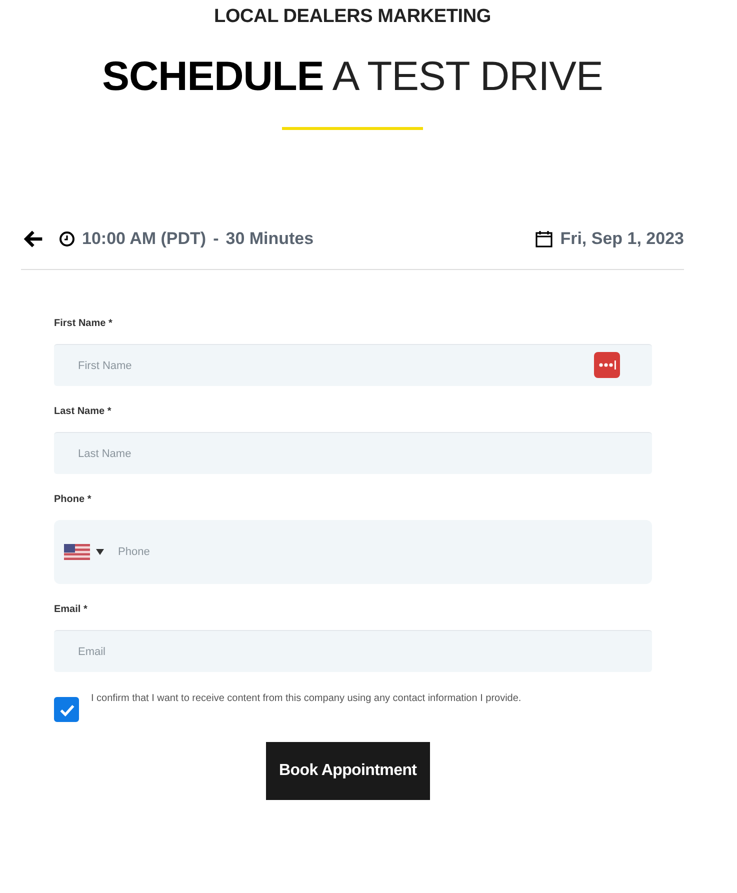  I want to click on consent-checkbox, so click(66, 709).